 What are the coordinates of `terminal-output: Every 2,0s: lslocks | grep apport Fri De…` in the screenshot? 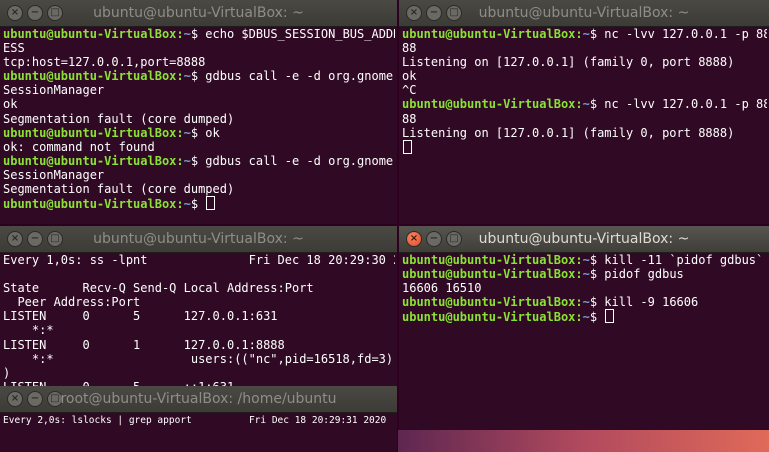 It's located at (199, 433).